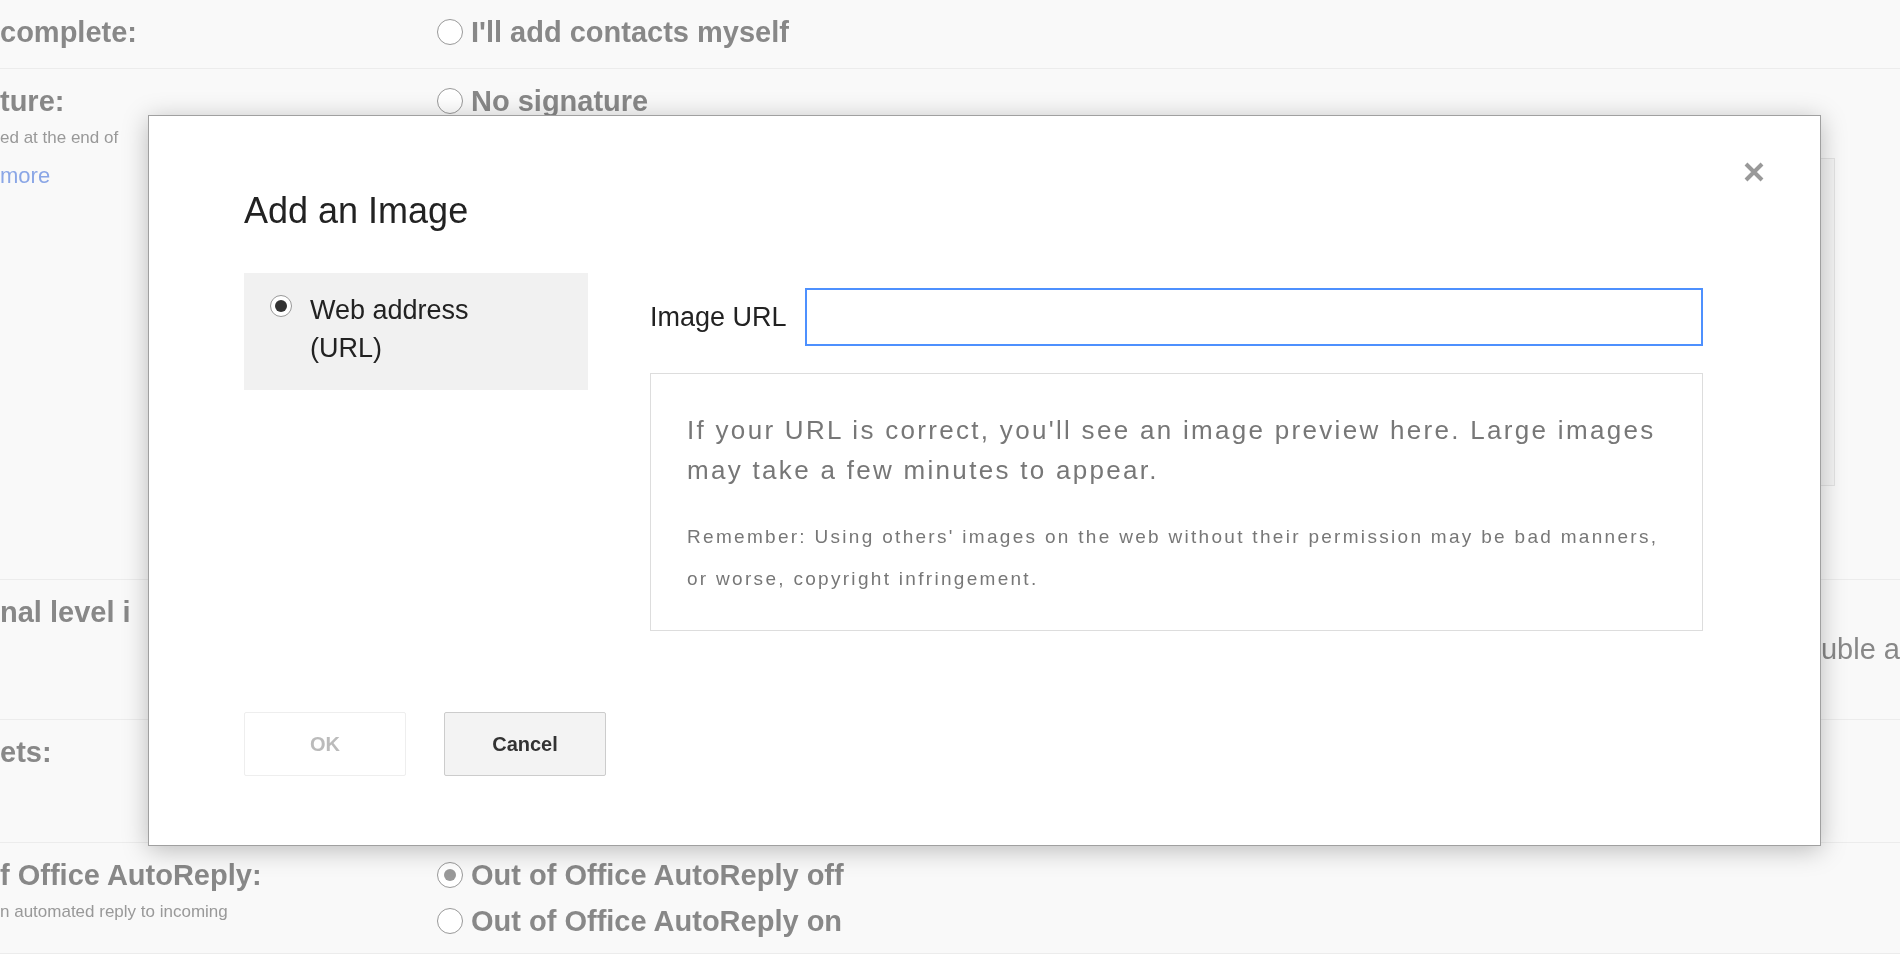 This screenshot has width=1900, height=954. Describe the element at coordinates (1253, 317) in the screenshot. I see `image-url-field` at that location.